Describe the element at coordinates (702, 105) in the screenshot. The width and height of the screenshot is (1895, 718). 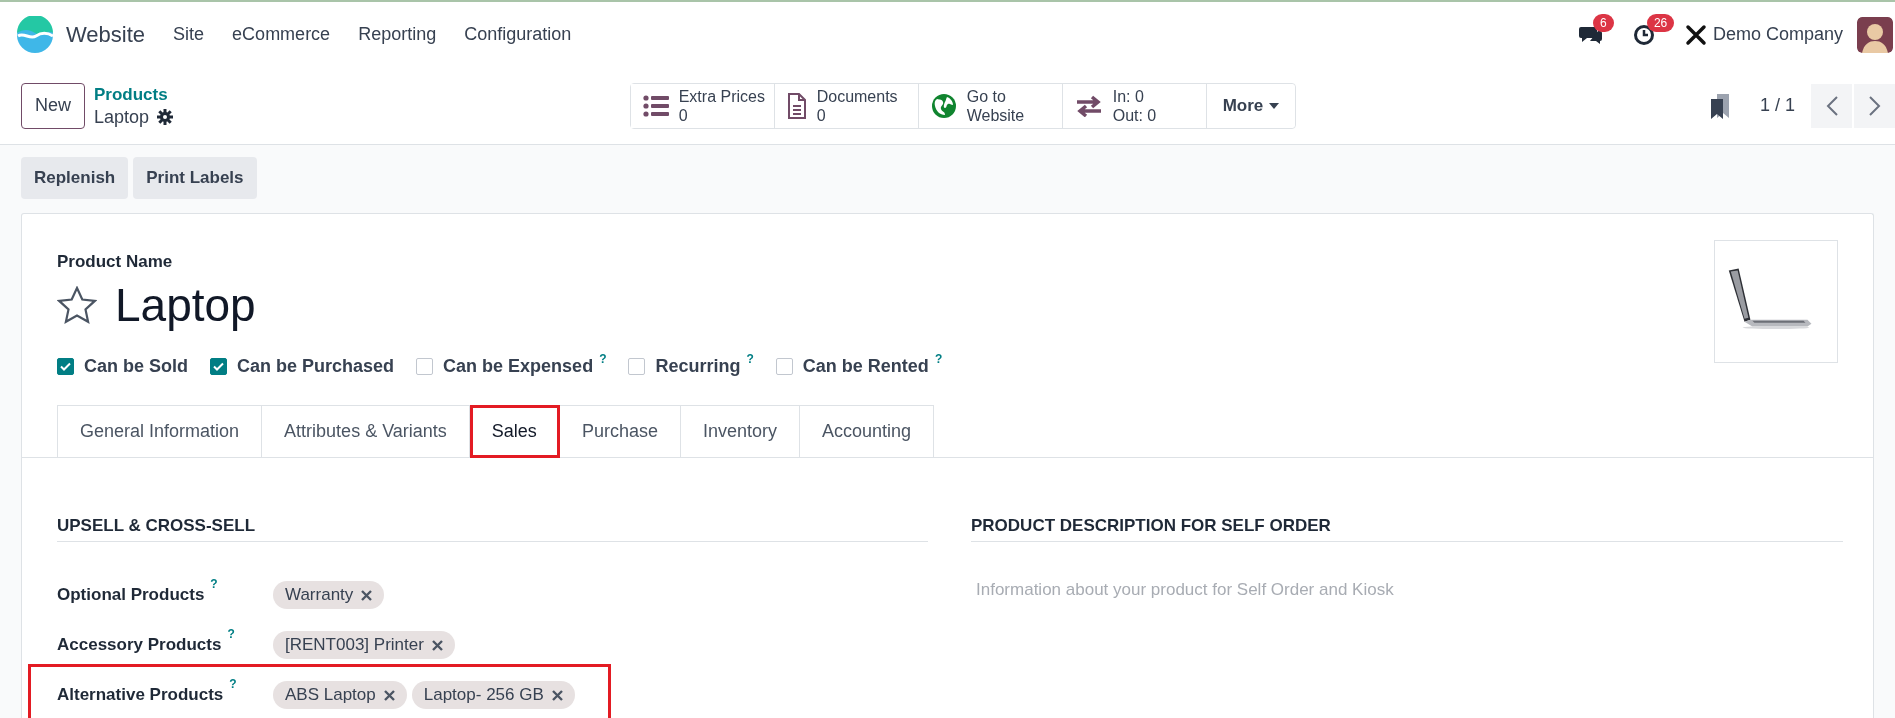
I see `stat-button: Extra Prices 0` at that location.